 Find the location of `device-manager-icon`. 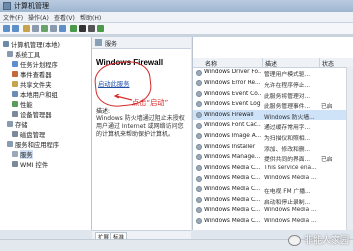

device-manager-icon is located at coordinates (15, 114).